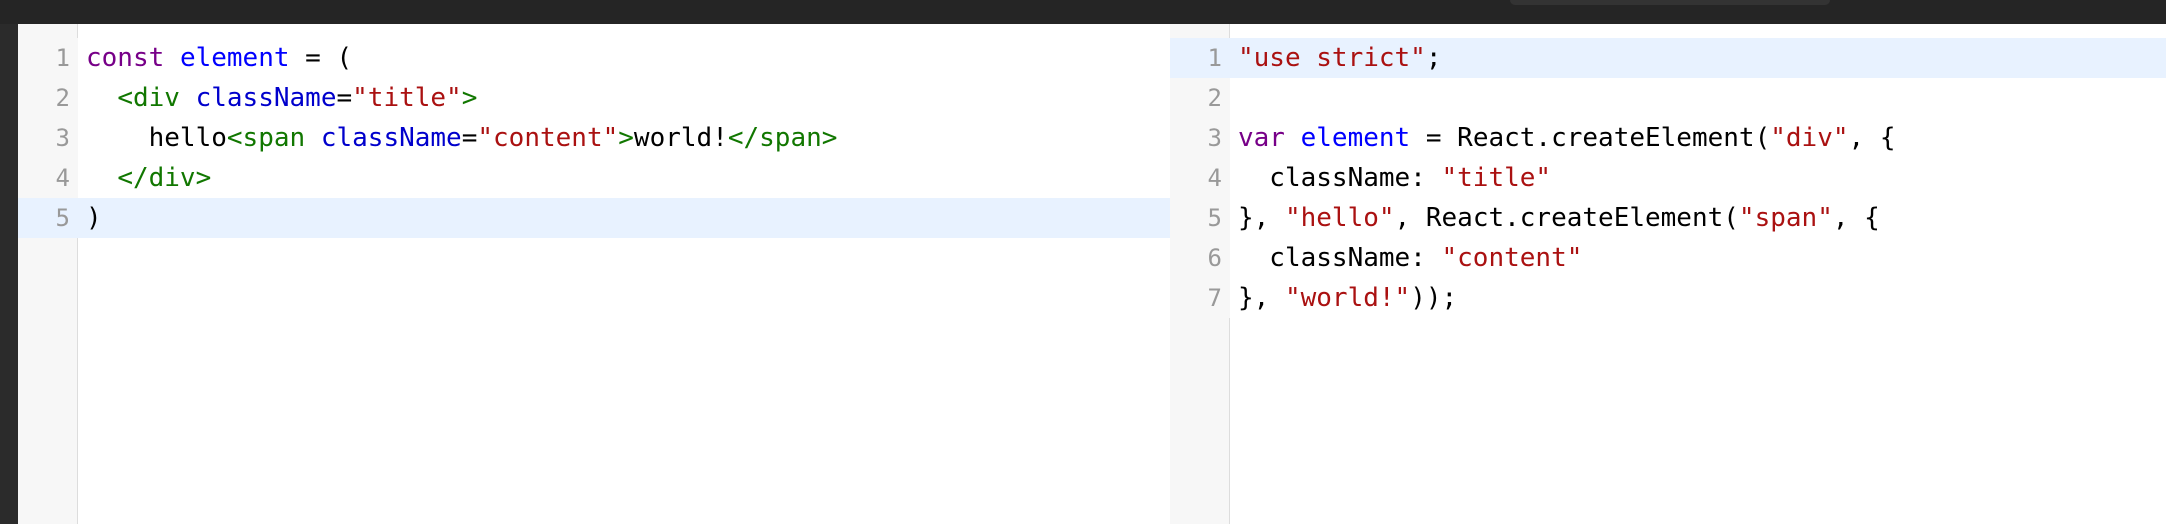 The image size is (2166, 524). What do you see at coordinates (594, 178) in the screenshot?
I see `code-line: 4 </div>` at bounding box center [594, 178].